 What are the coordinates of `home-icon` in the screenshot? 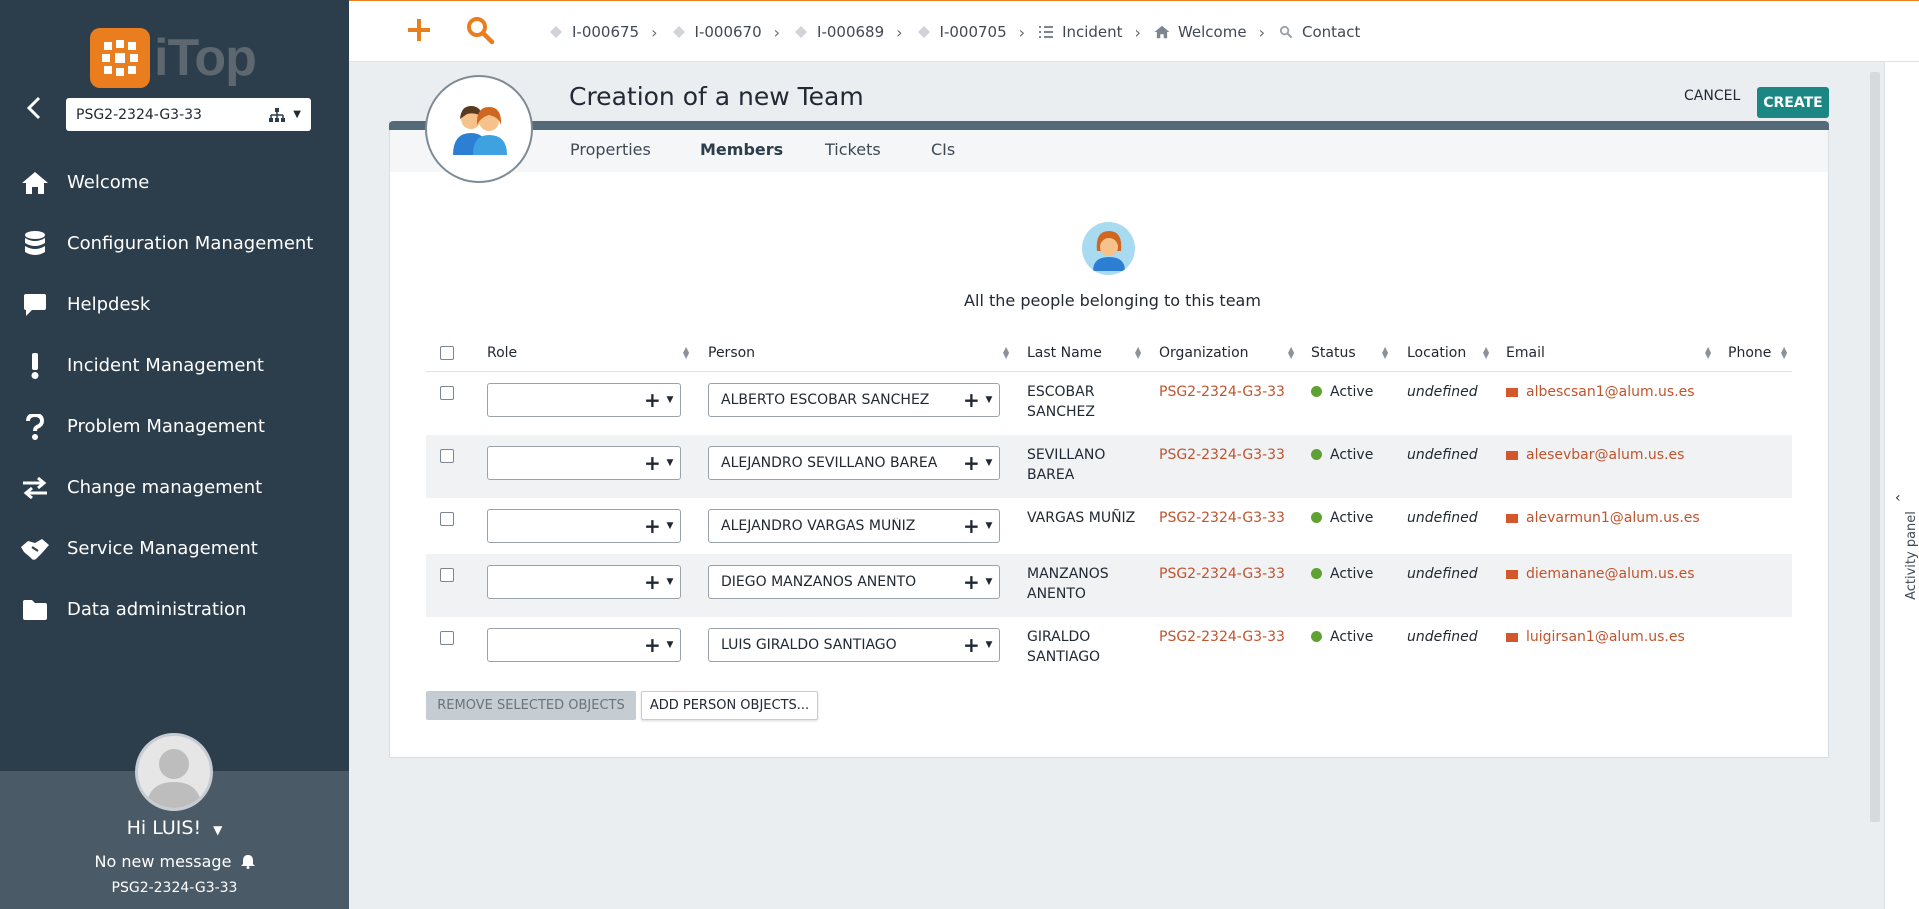 It's located at (35, 183).